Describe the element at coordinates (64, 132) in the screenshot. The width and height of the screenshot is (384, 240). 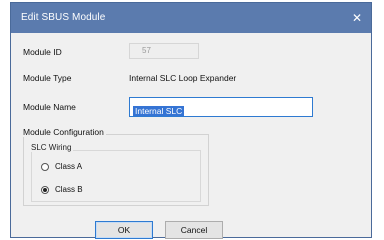
I see `module-configuration-title: Module Configuration` at that location.